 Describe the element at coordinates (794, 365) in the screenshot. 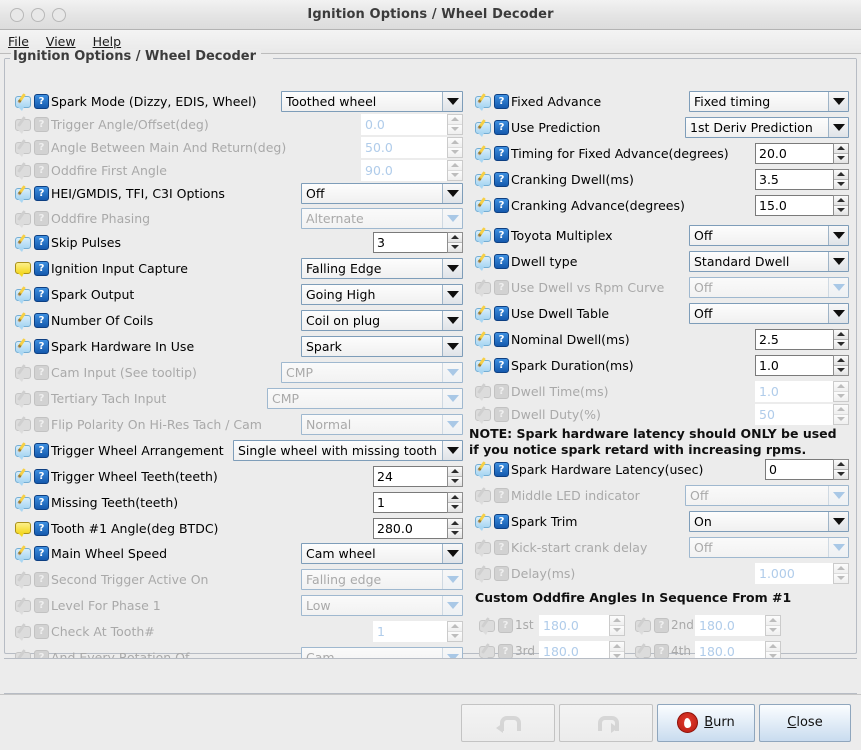

I see `spinner-spark-duration-ms-value: 1.0` at that location.